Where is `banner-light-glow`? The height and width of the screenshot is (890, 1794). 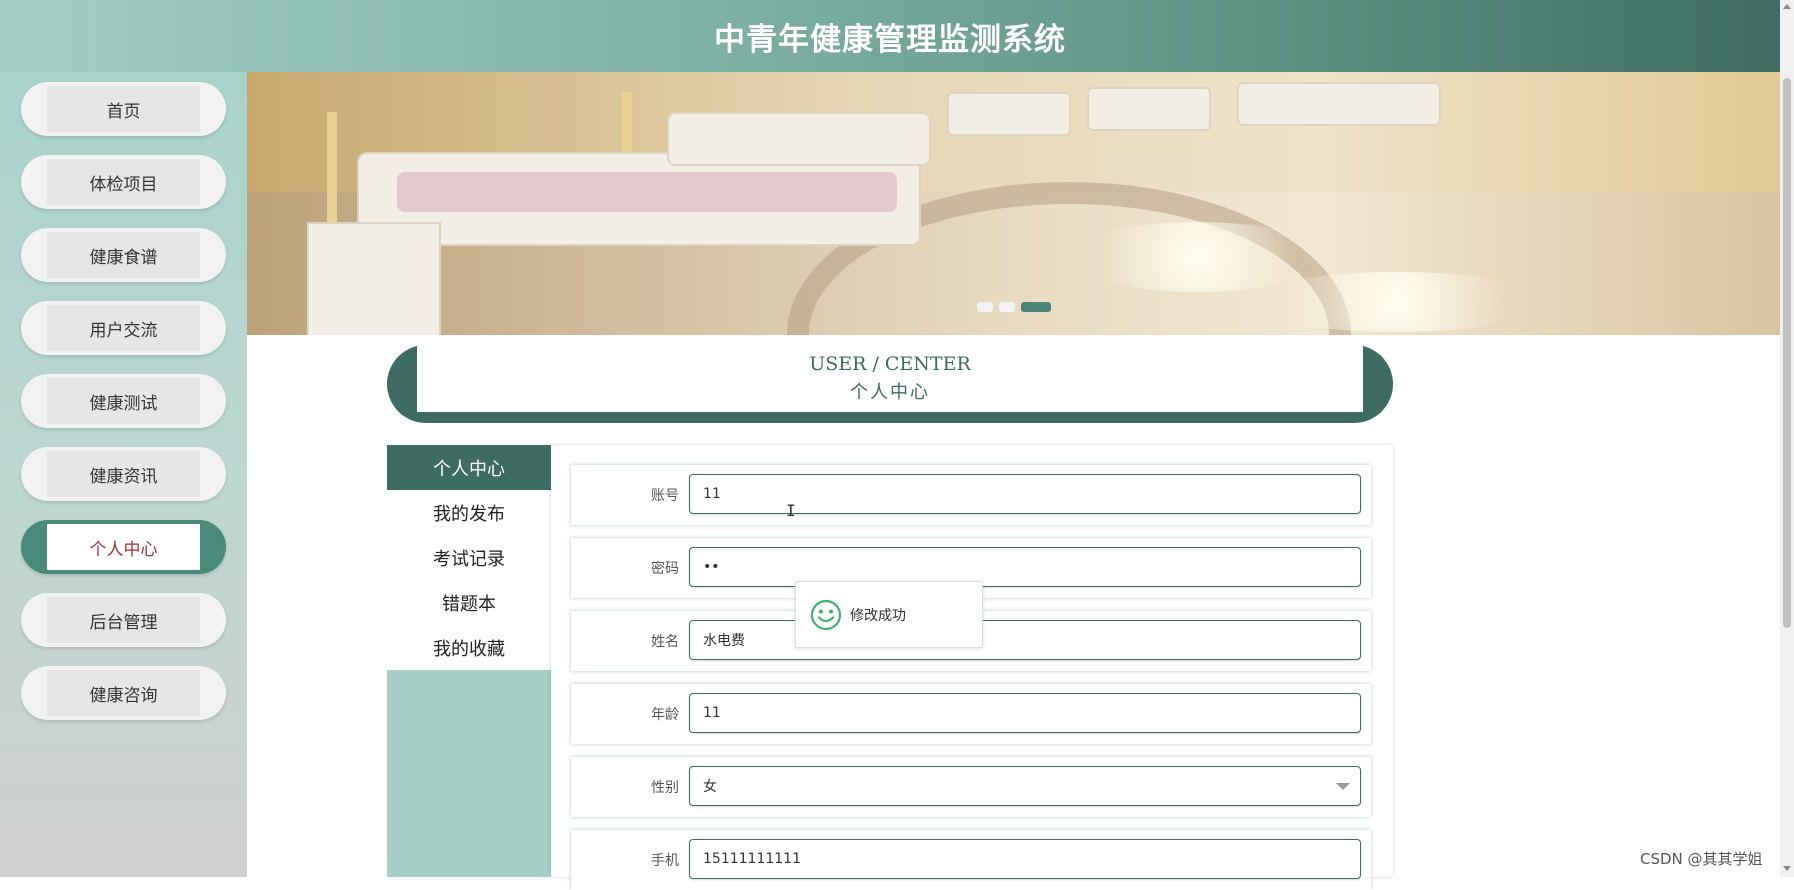 banner-light-glow is located at coordinates (1397, 302).